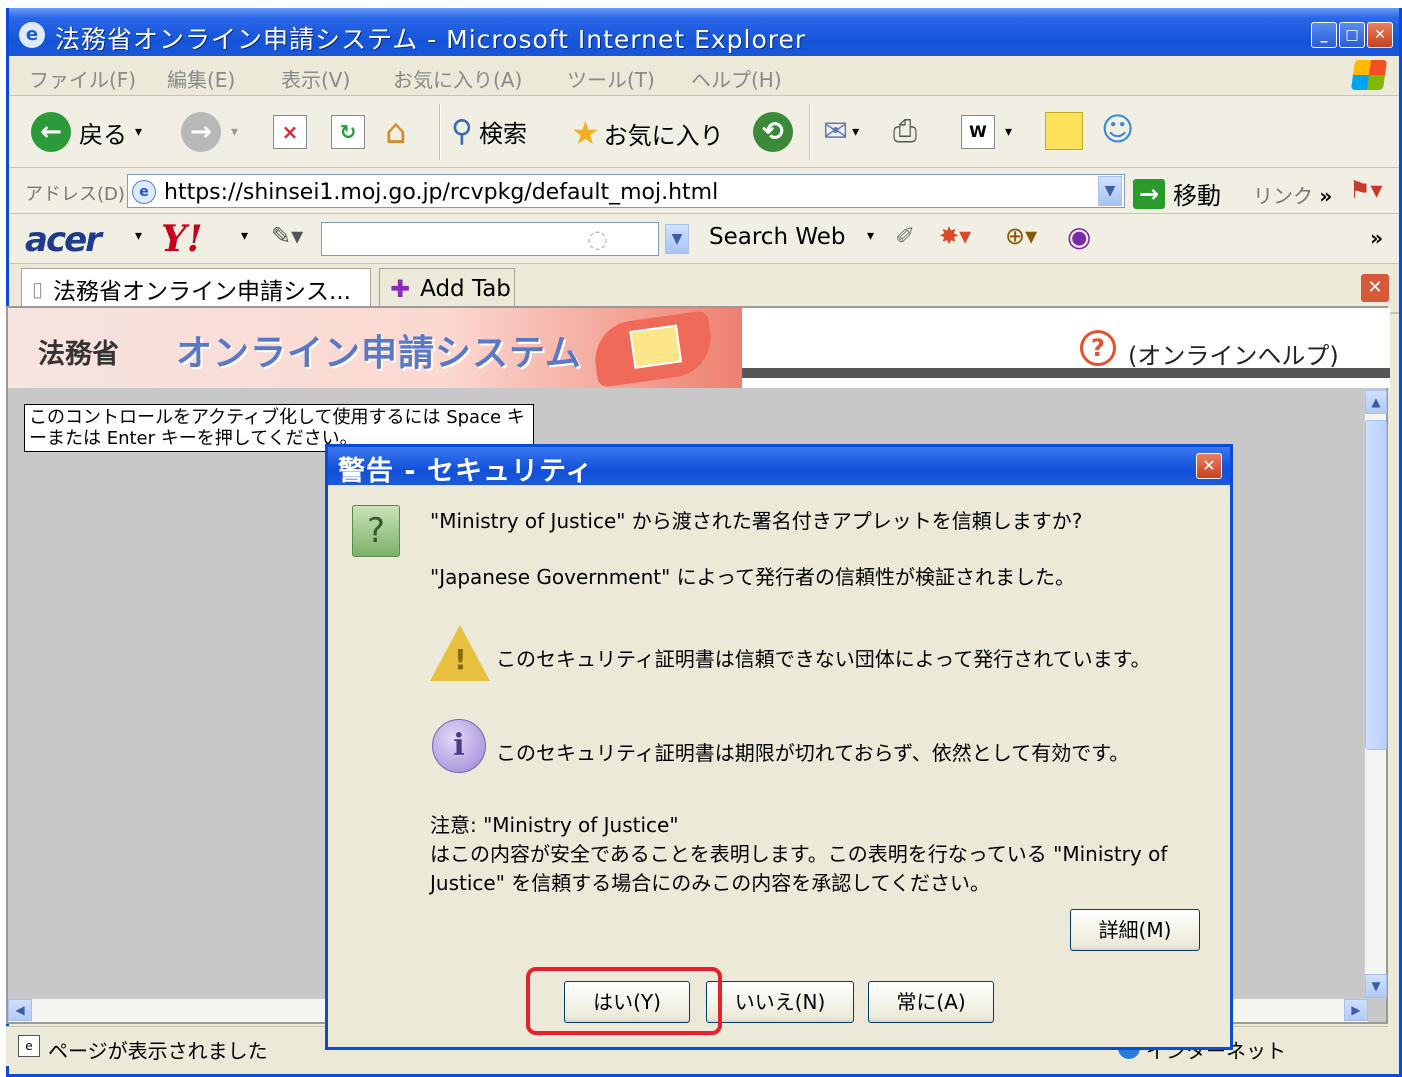 This screenshot has height=1077, width=1402. What do you see at coordinates (870, 236) in the screenshot?
I see `search-web-dropdown-icon: ▾` at bounding box center [870, 236].